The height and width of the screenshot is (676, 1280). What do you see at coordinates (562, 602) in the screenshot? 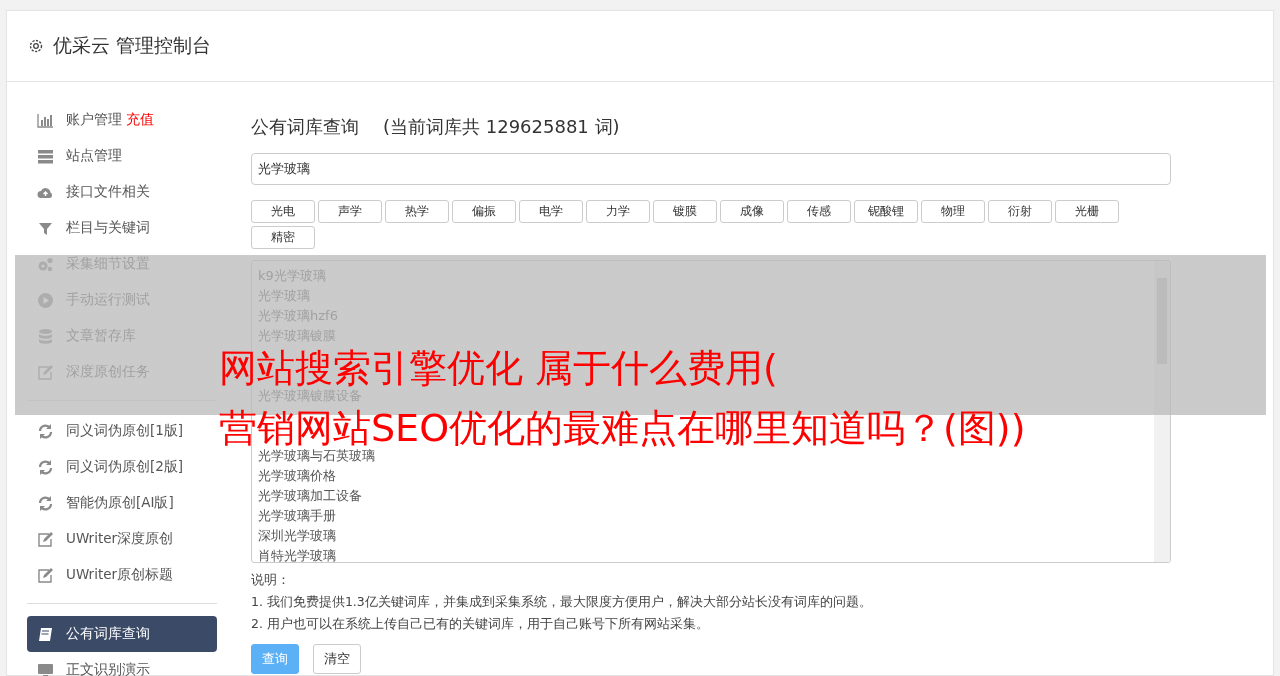
I see `note-text: 1. 我们免费提供1.3亿关键词库，并集成到采集系统，最大限度方便用户，解决大部分站长没有词库的问题。` at bounding box center [562, 602].